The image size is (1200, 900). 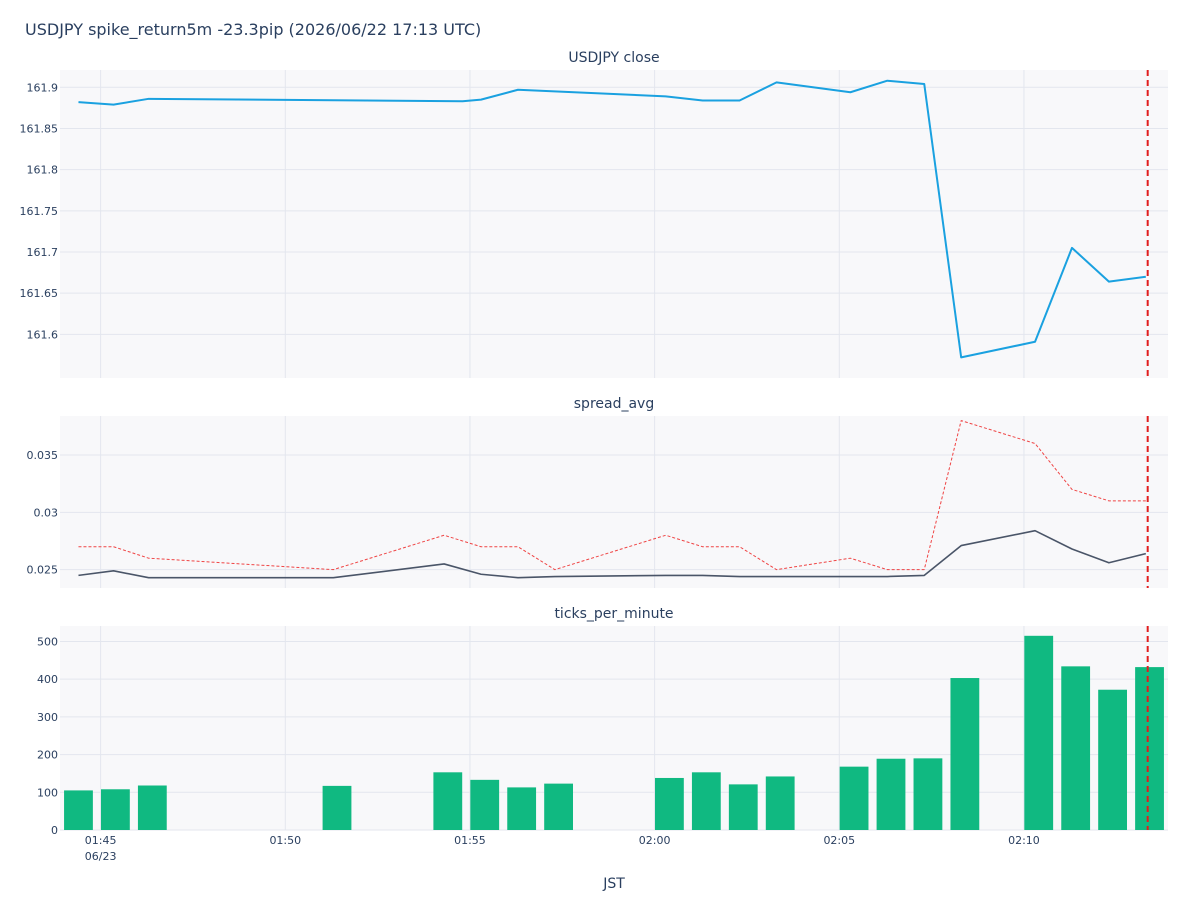 What do you see at coordinates (839, 840) in the screenshot?
I see `x-tick-label: 02:05` at bounding box center [839, 840].